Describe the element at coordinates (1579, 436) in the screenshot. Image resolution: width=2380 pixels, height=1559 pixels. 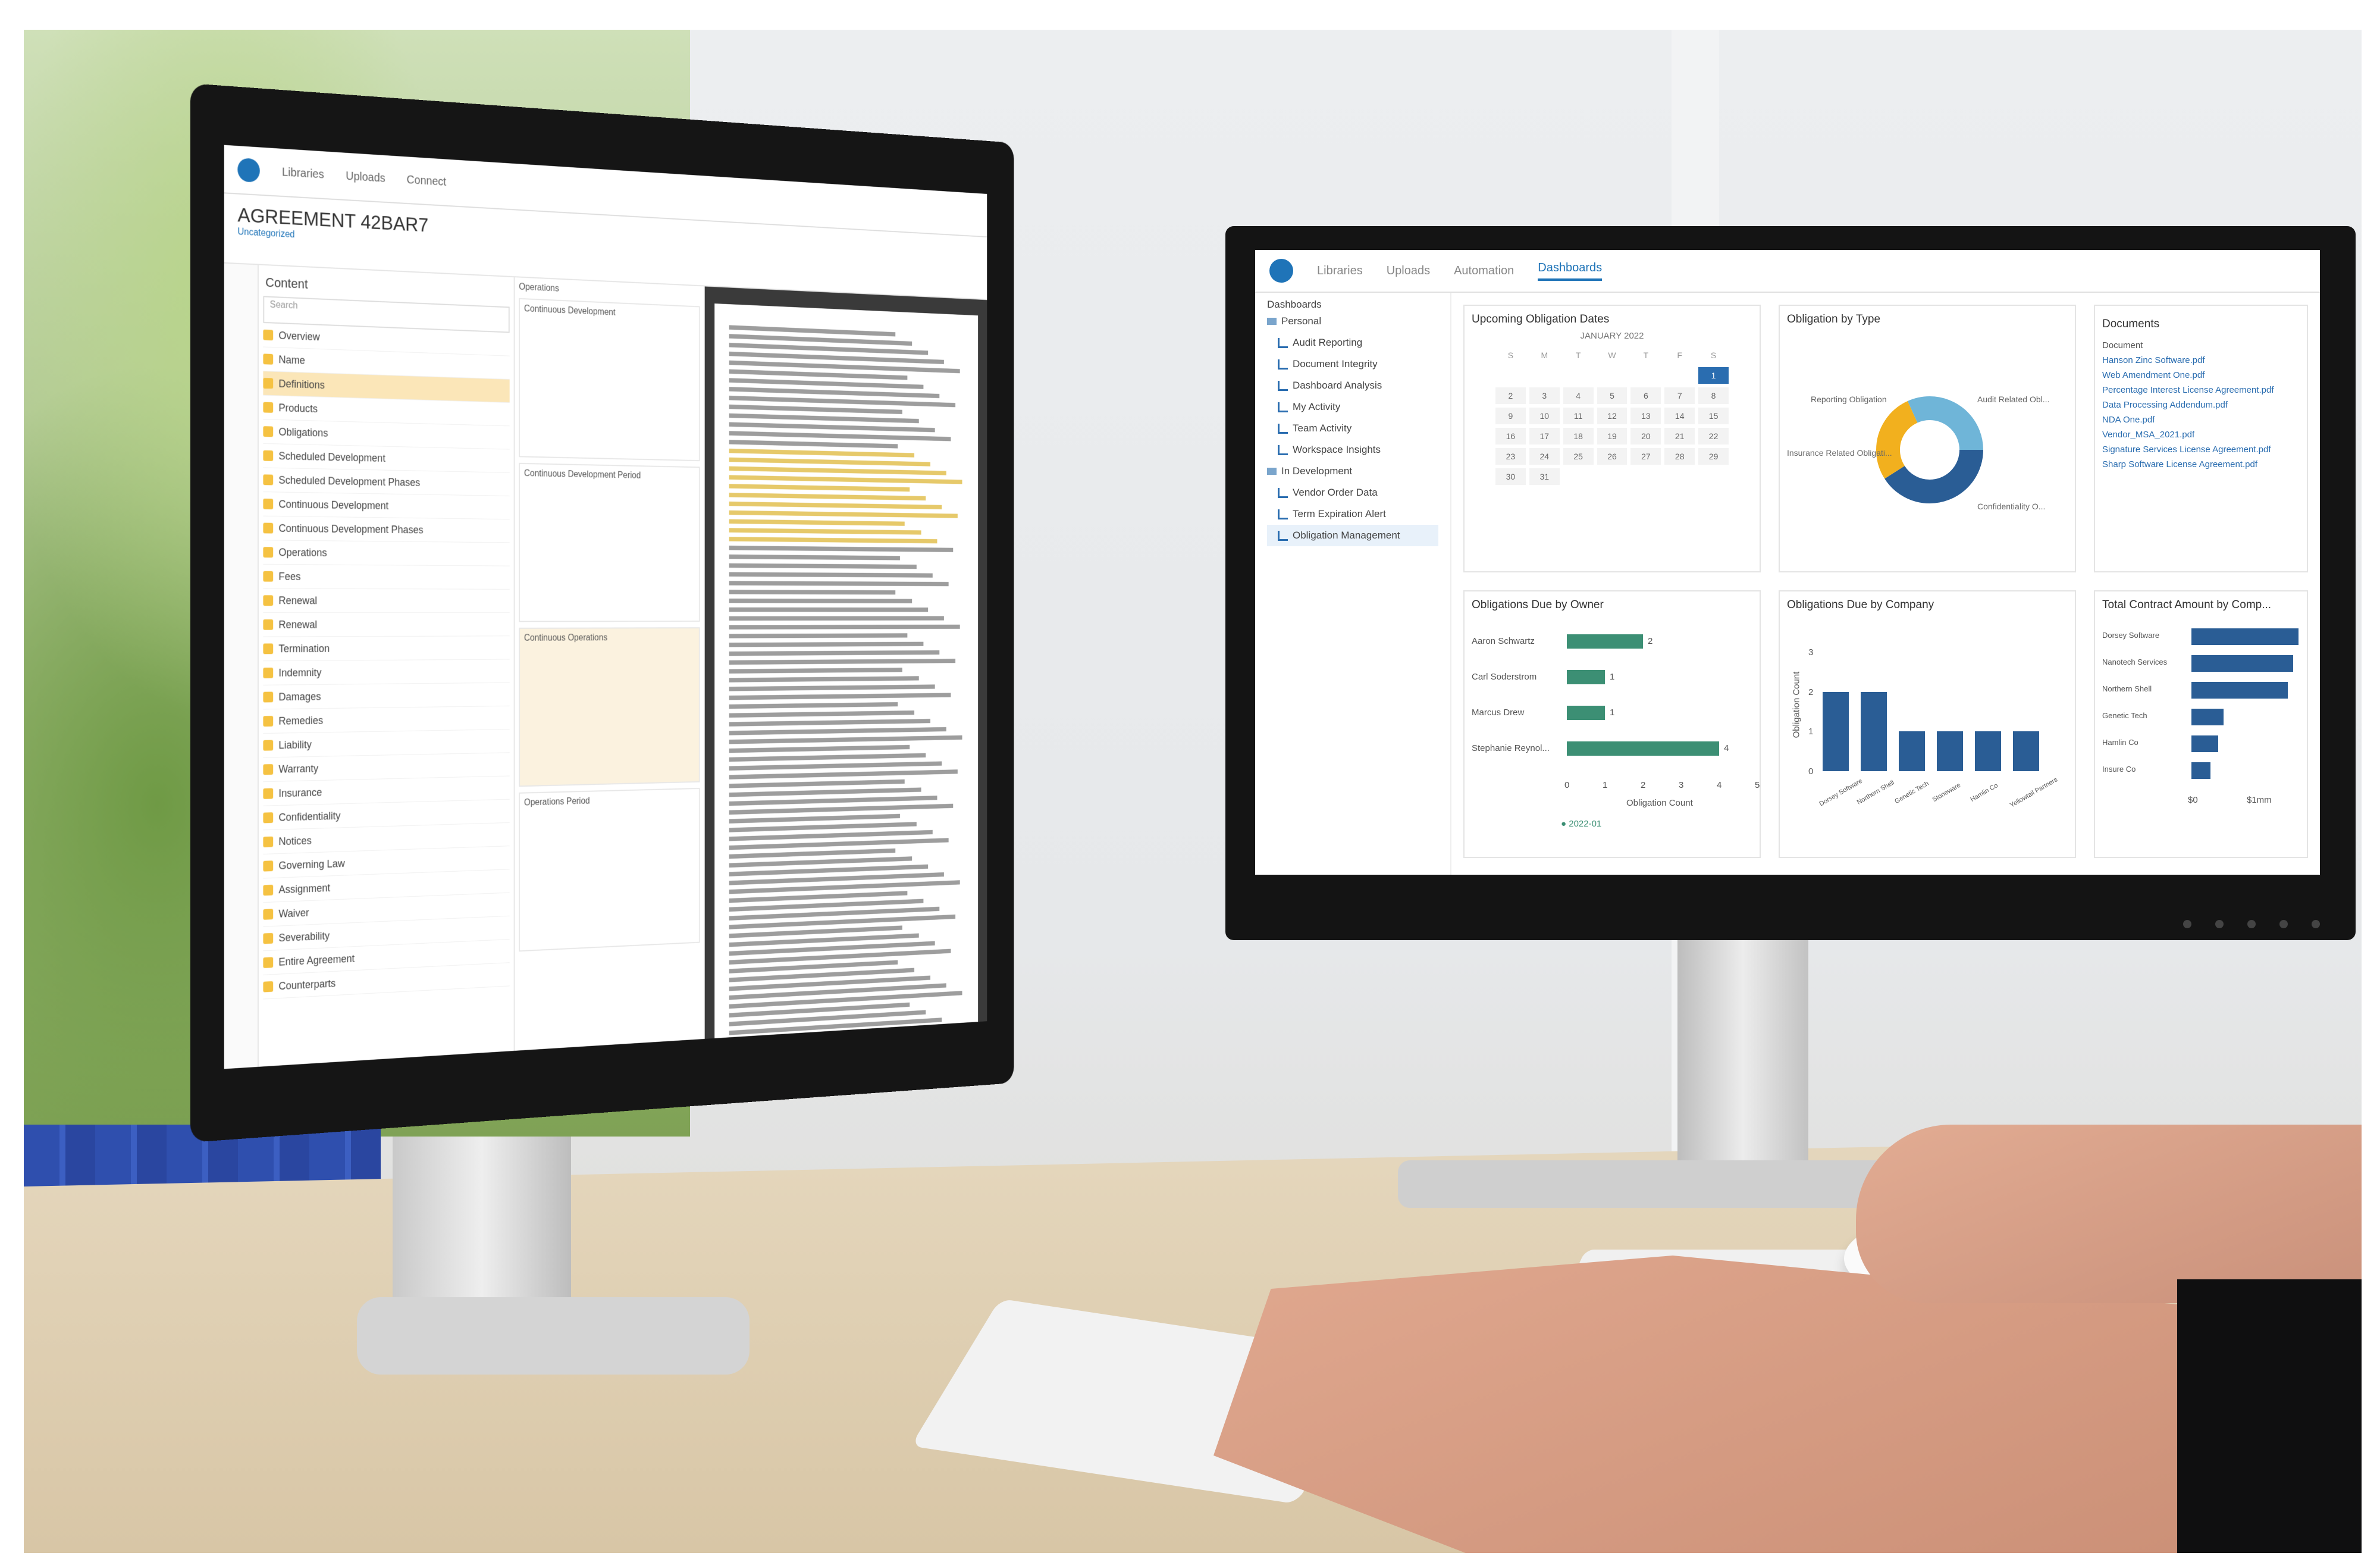
I see `calendar-day: 18` at that location.